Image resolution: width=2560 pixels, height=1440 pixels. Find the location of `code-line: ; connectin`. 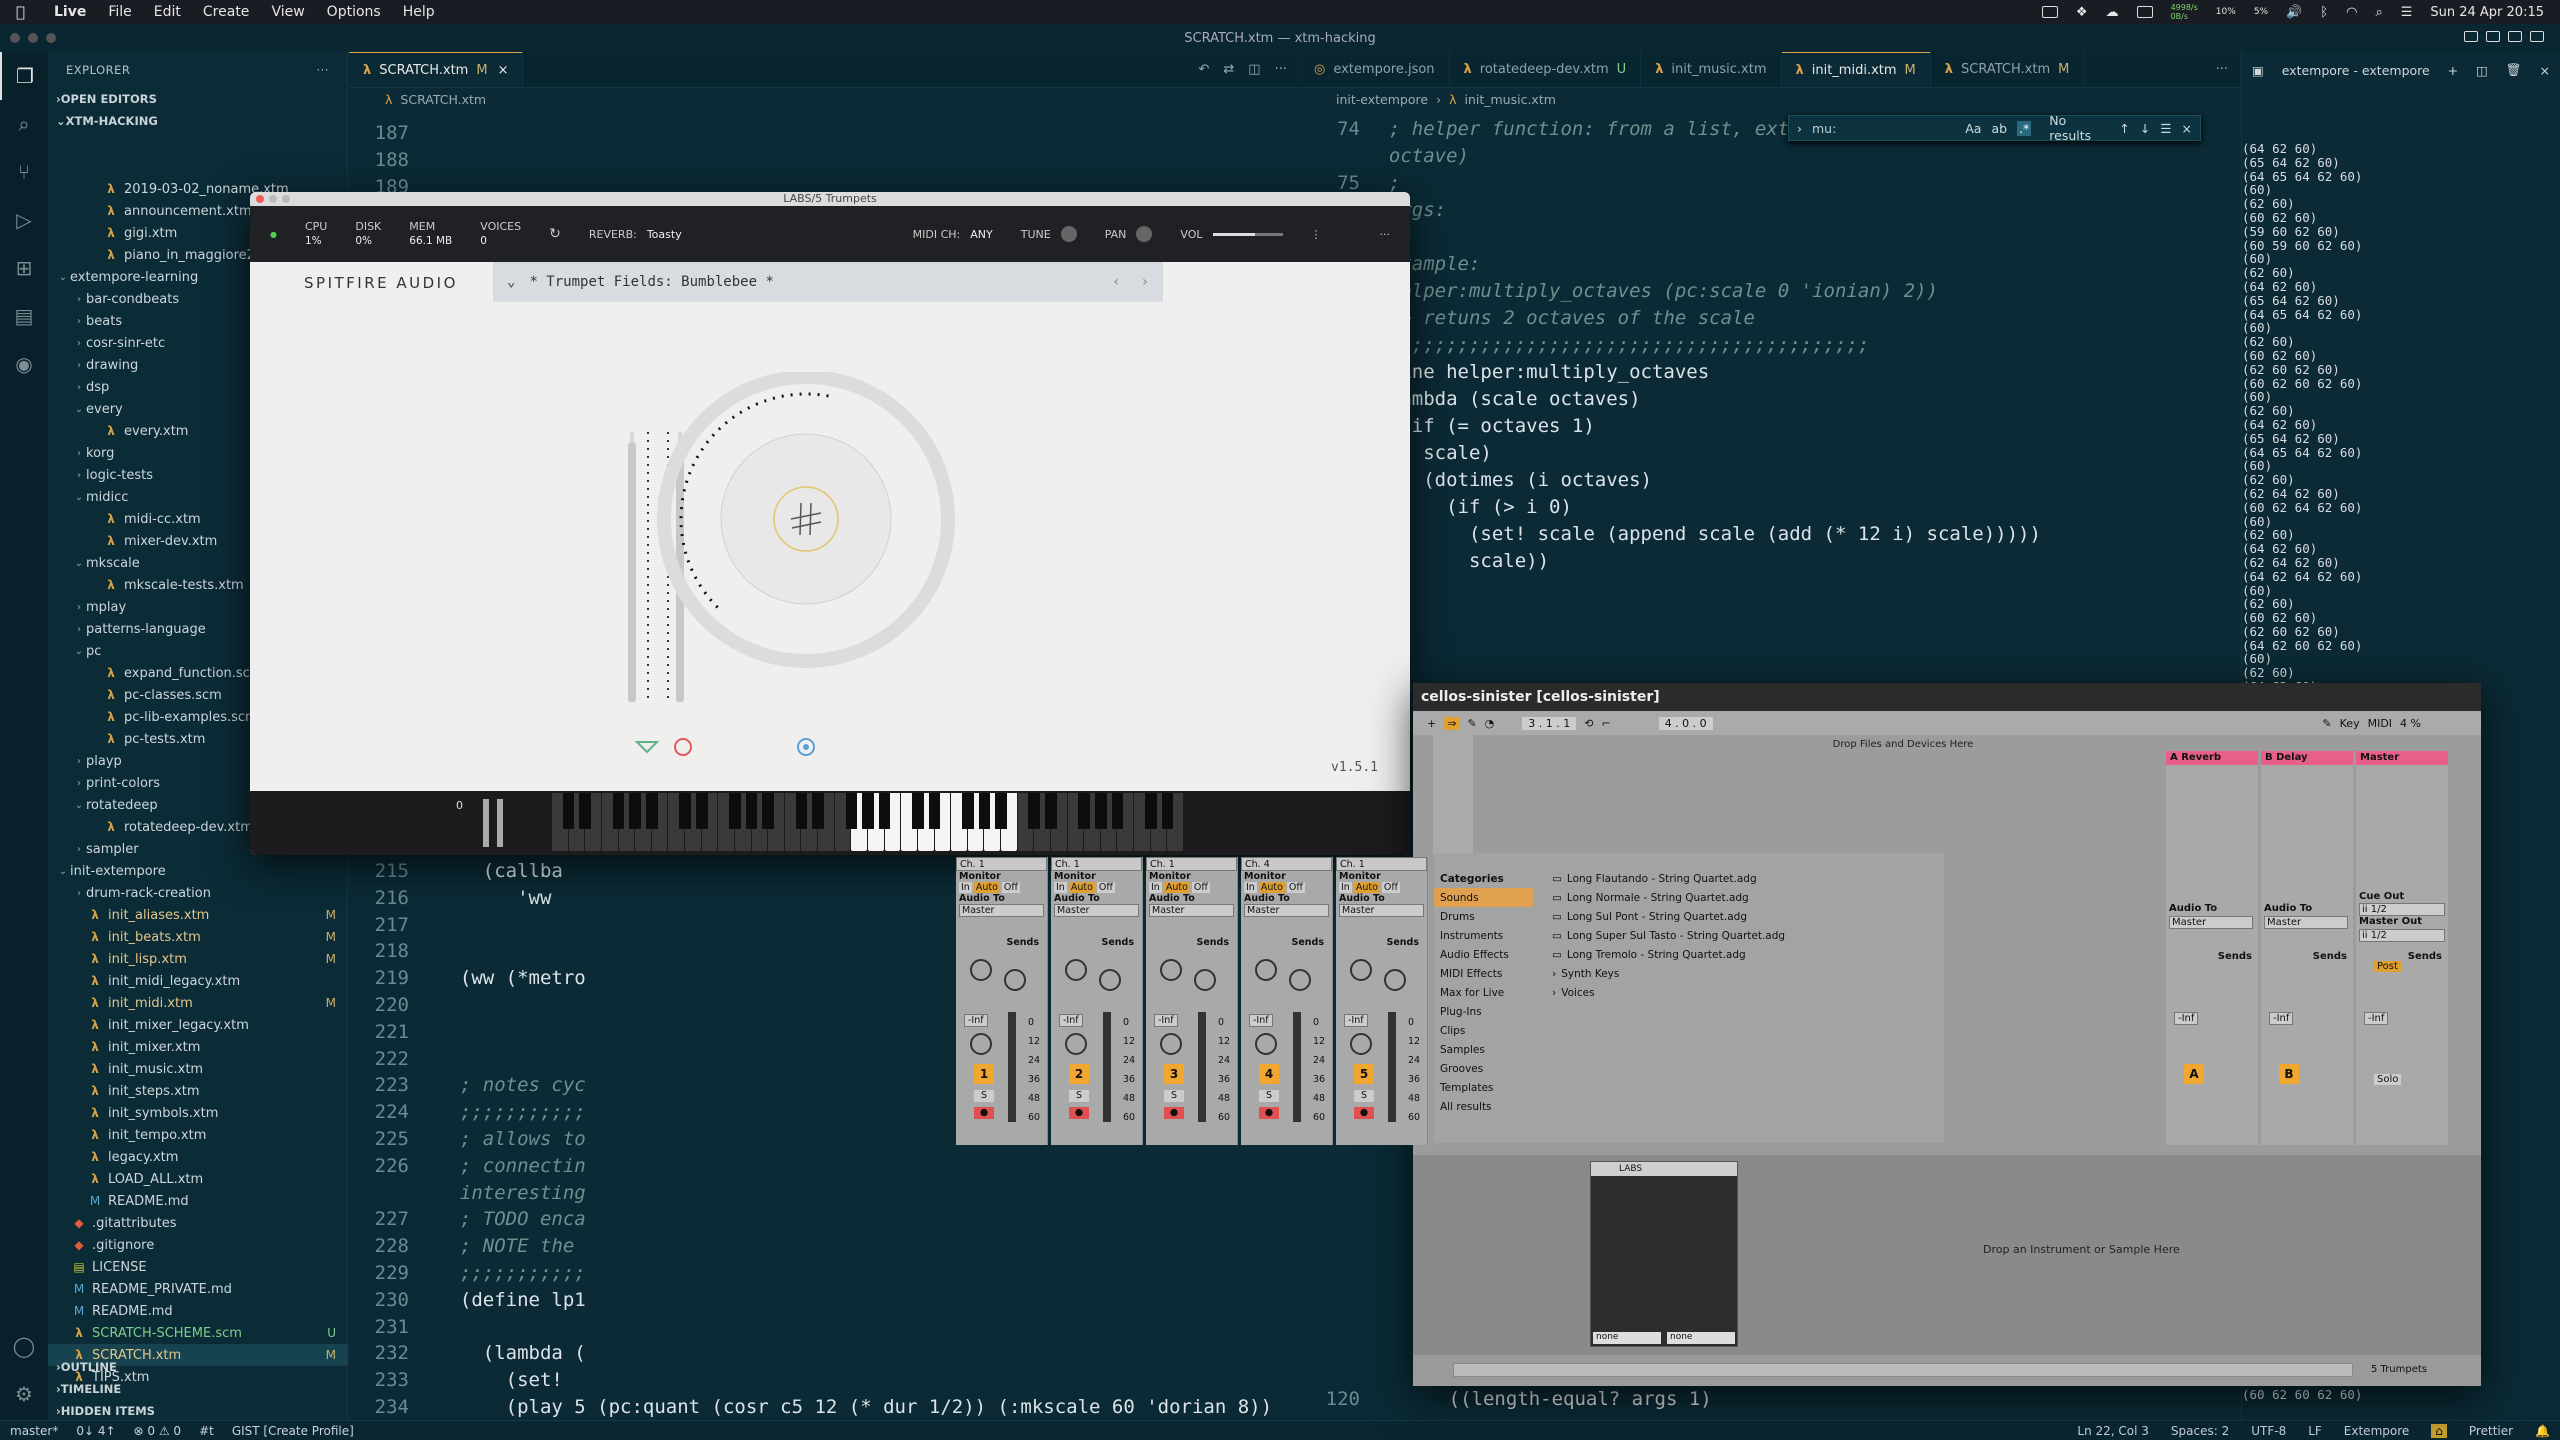

code-line: ; connectin is located at coordinates (511, 1166).